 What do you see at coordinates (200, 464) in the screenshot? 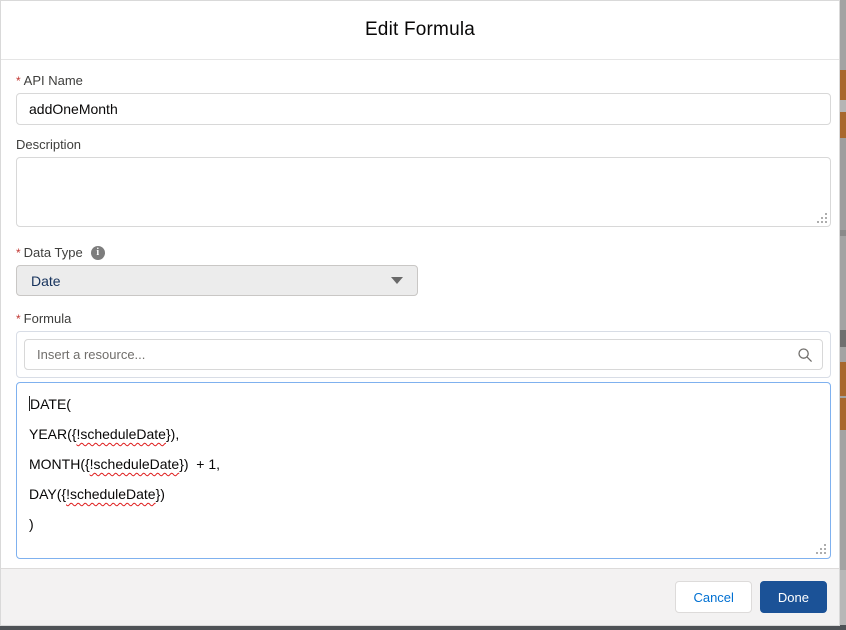
I see `formula-token: }) + 1,` at bounding box center [200, 464].